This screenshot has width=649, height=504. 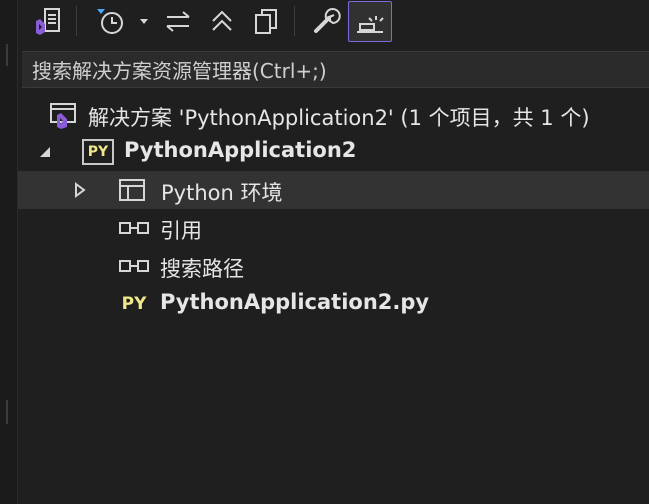 What do you see at coordinates (335, 69) in the screenshot?
I see `search-box: 搜索解决方案资源管理器(Ctrl+;)` at bounding box center [335, 69].